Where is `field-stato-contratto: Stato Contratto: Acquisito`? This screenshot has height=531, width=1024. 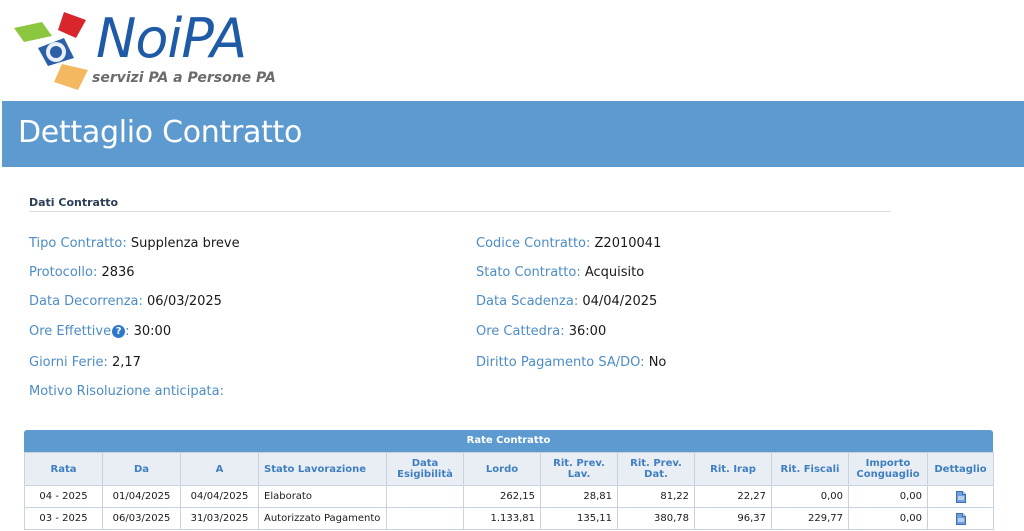
field-stato-contratto: Stato Contratto: Acquisito is located at coordinates (560, 272).